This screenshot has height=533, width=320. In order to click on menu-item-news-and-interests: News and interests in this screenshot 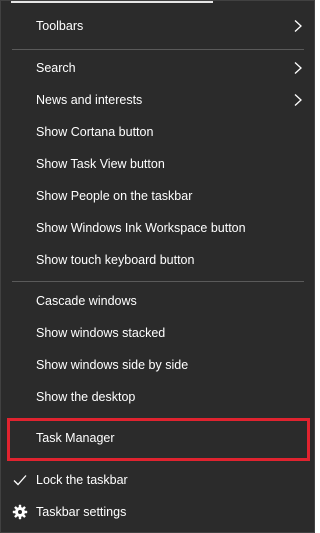, I will do `click(157, 100)`.